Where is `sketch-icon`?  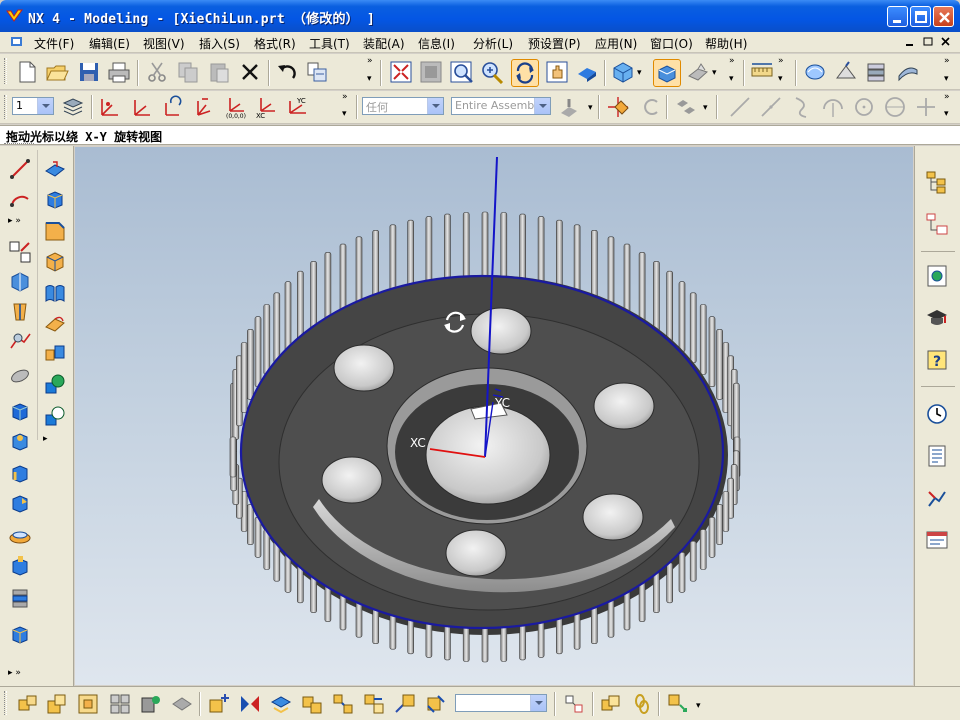
sketch-icon is located at coordinates (20, 252).